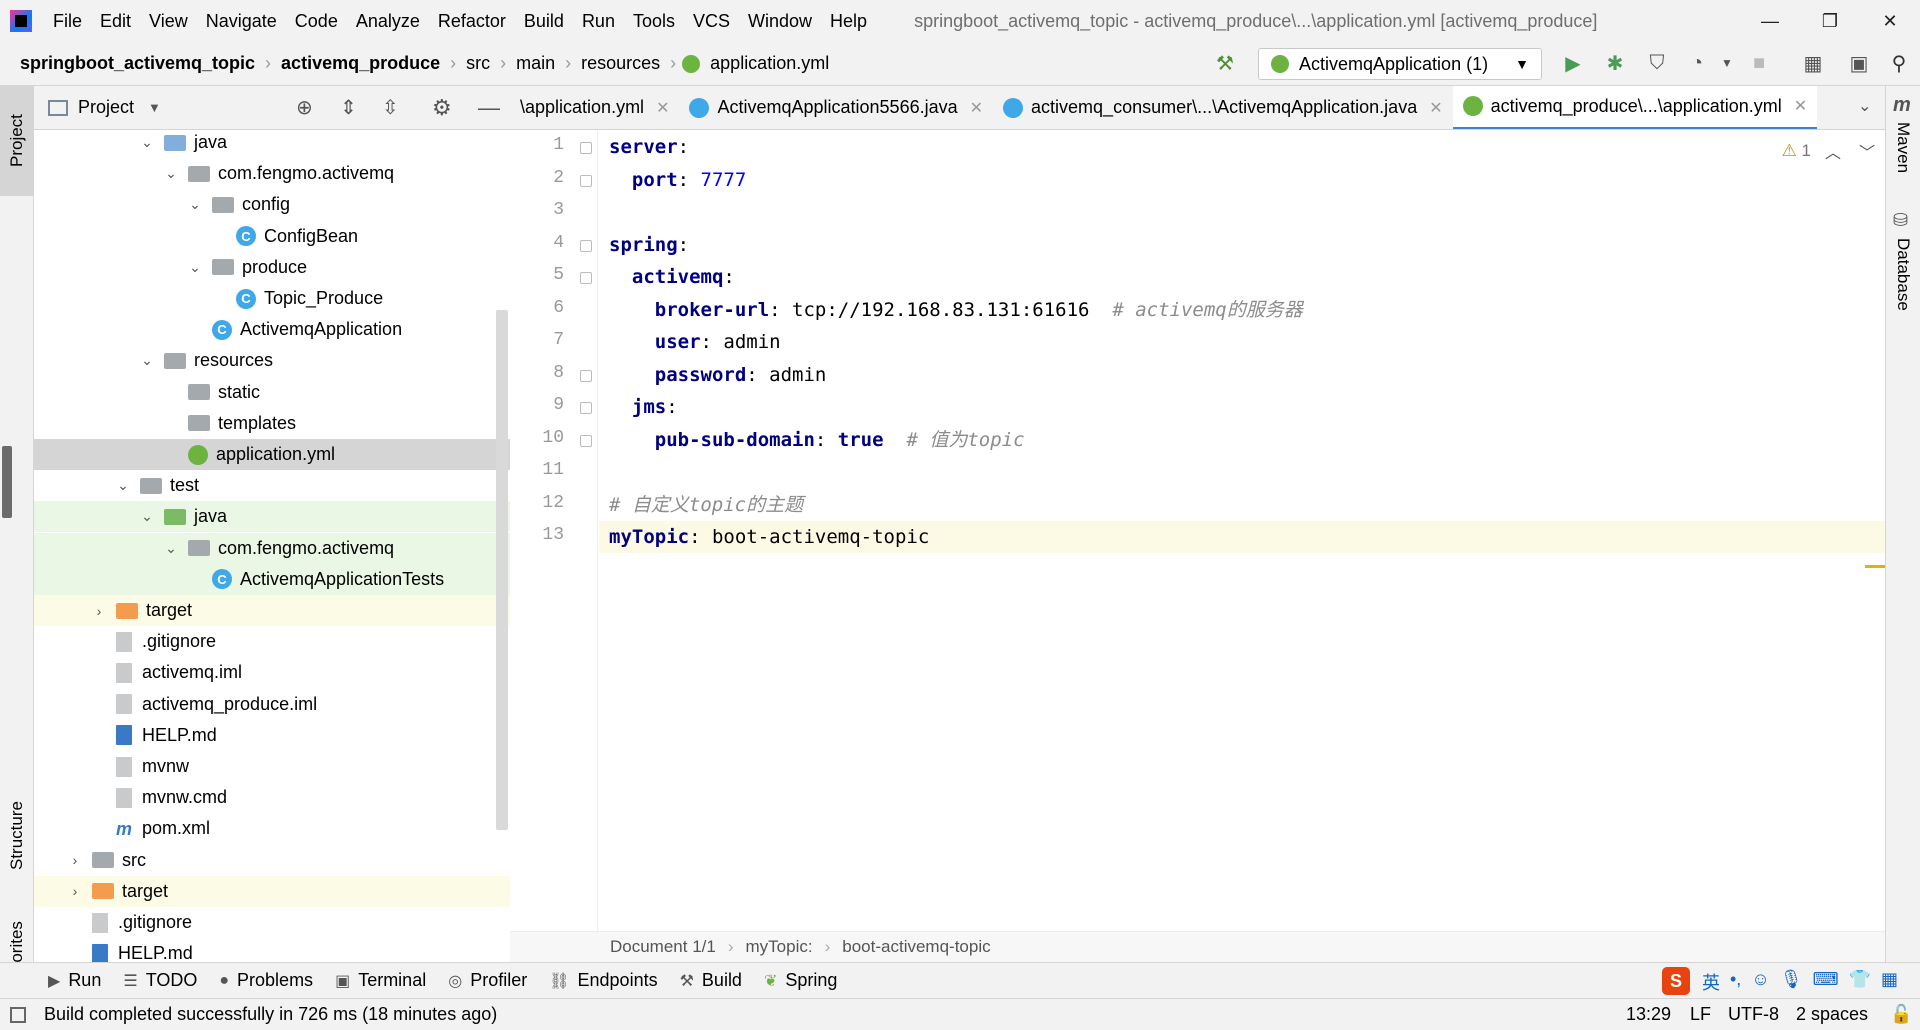 The image size is (1920, 1030). Describe the element at coordinates (272, 922) in the screenshot. I see `tree-item: .gitignore` at that location.